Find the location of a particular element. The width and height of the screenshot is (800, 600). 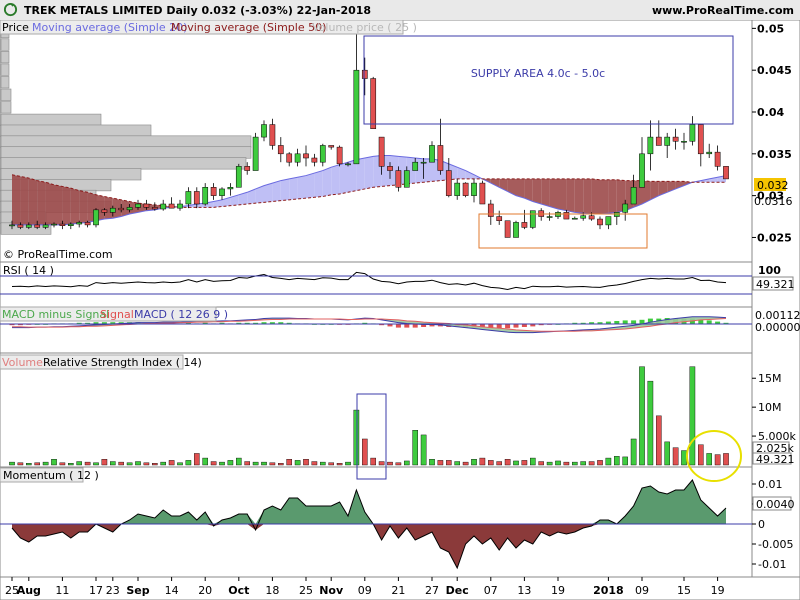

legend-macd-minus-signal: MACD minus Signal is located at coordinates (55, 314).